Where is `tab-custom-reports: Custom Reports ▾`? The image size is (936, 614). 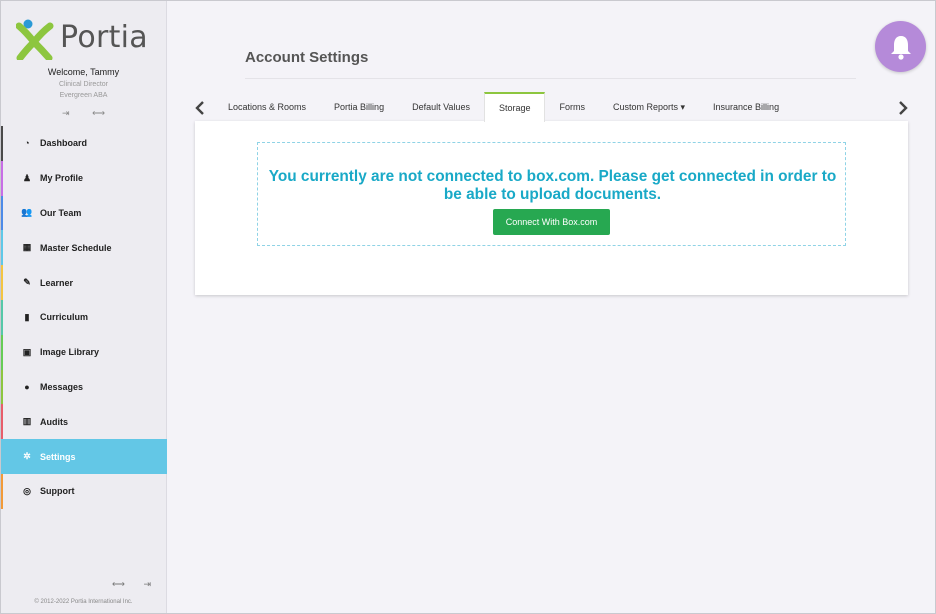
tab-custom-reports: Custom Reports ▾ is located at coordinates (649, 107).